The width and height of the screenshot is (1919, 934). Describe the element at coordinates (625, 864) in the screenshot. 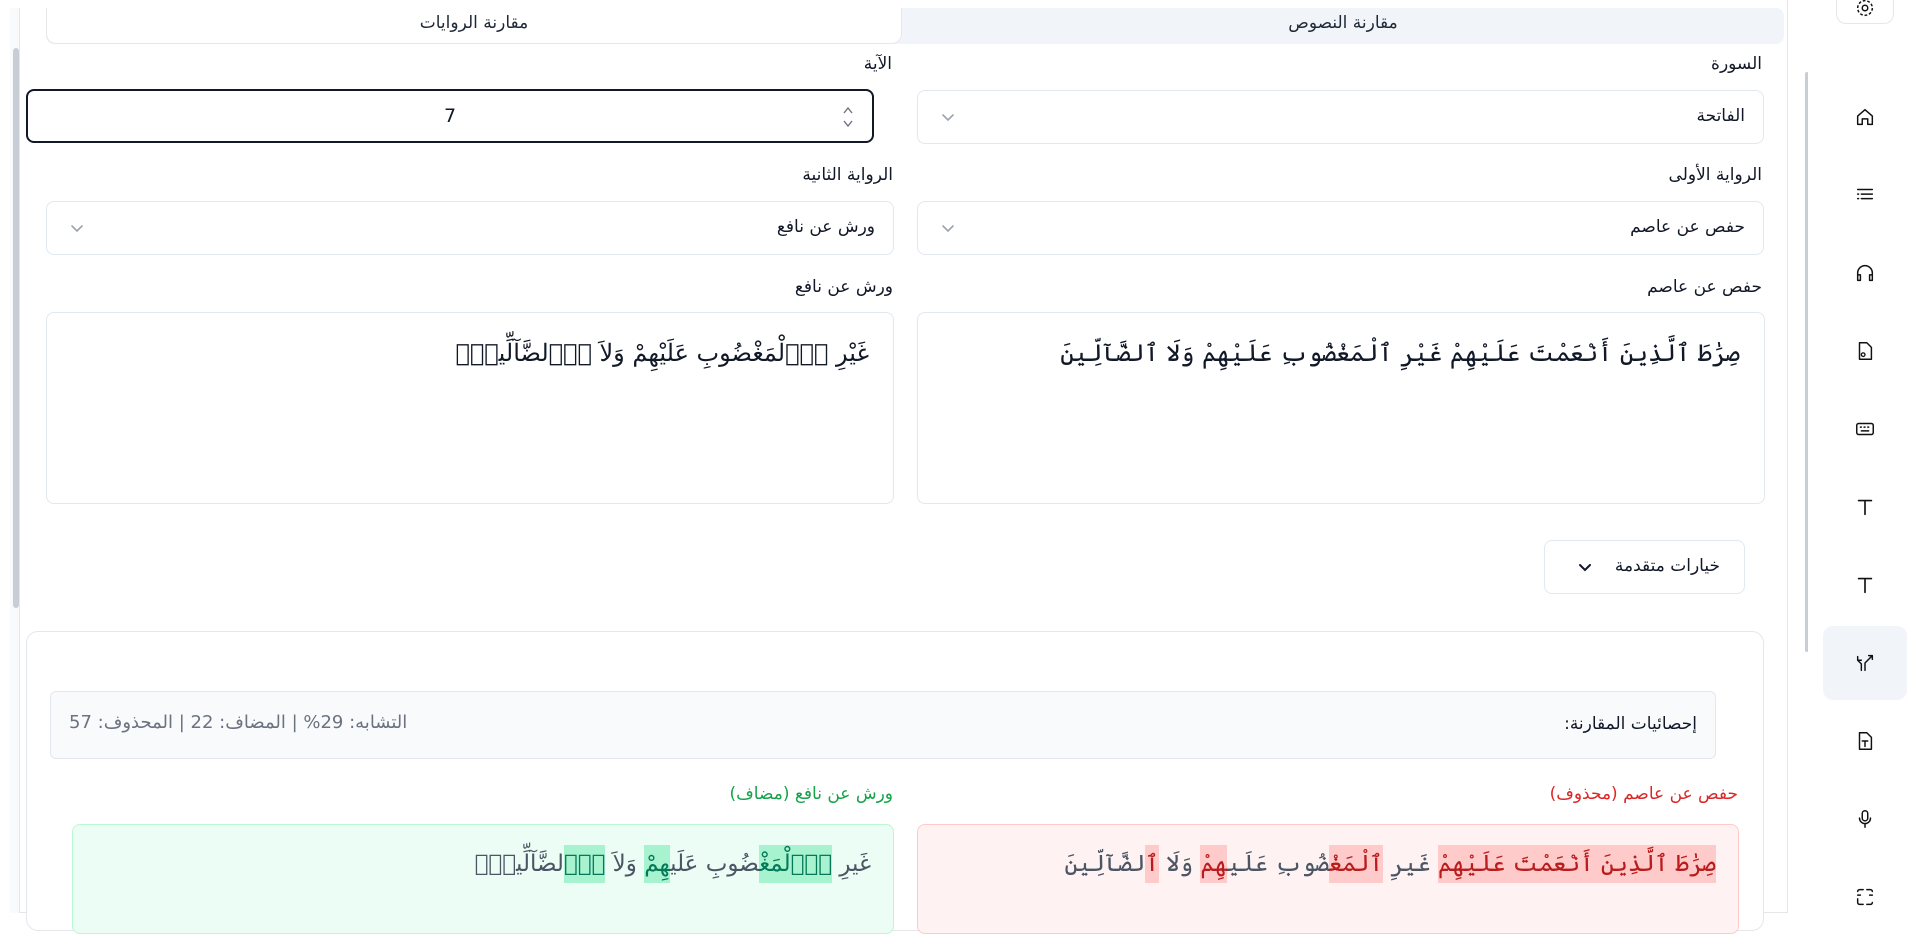

I see `unchanged-segment: وَلاَ` at that location.